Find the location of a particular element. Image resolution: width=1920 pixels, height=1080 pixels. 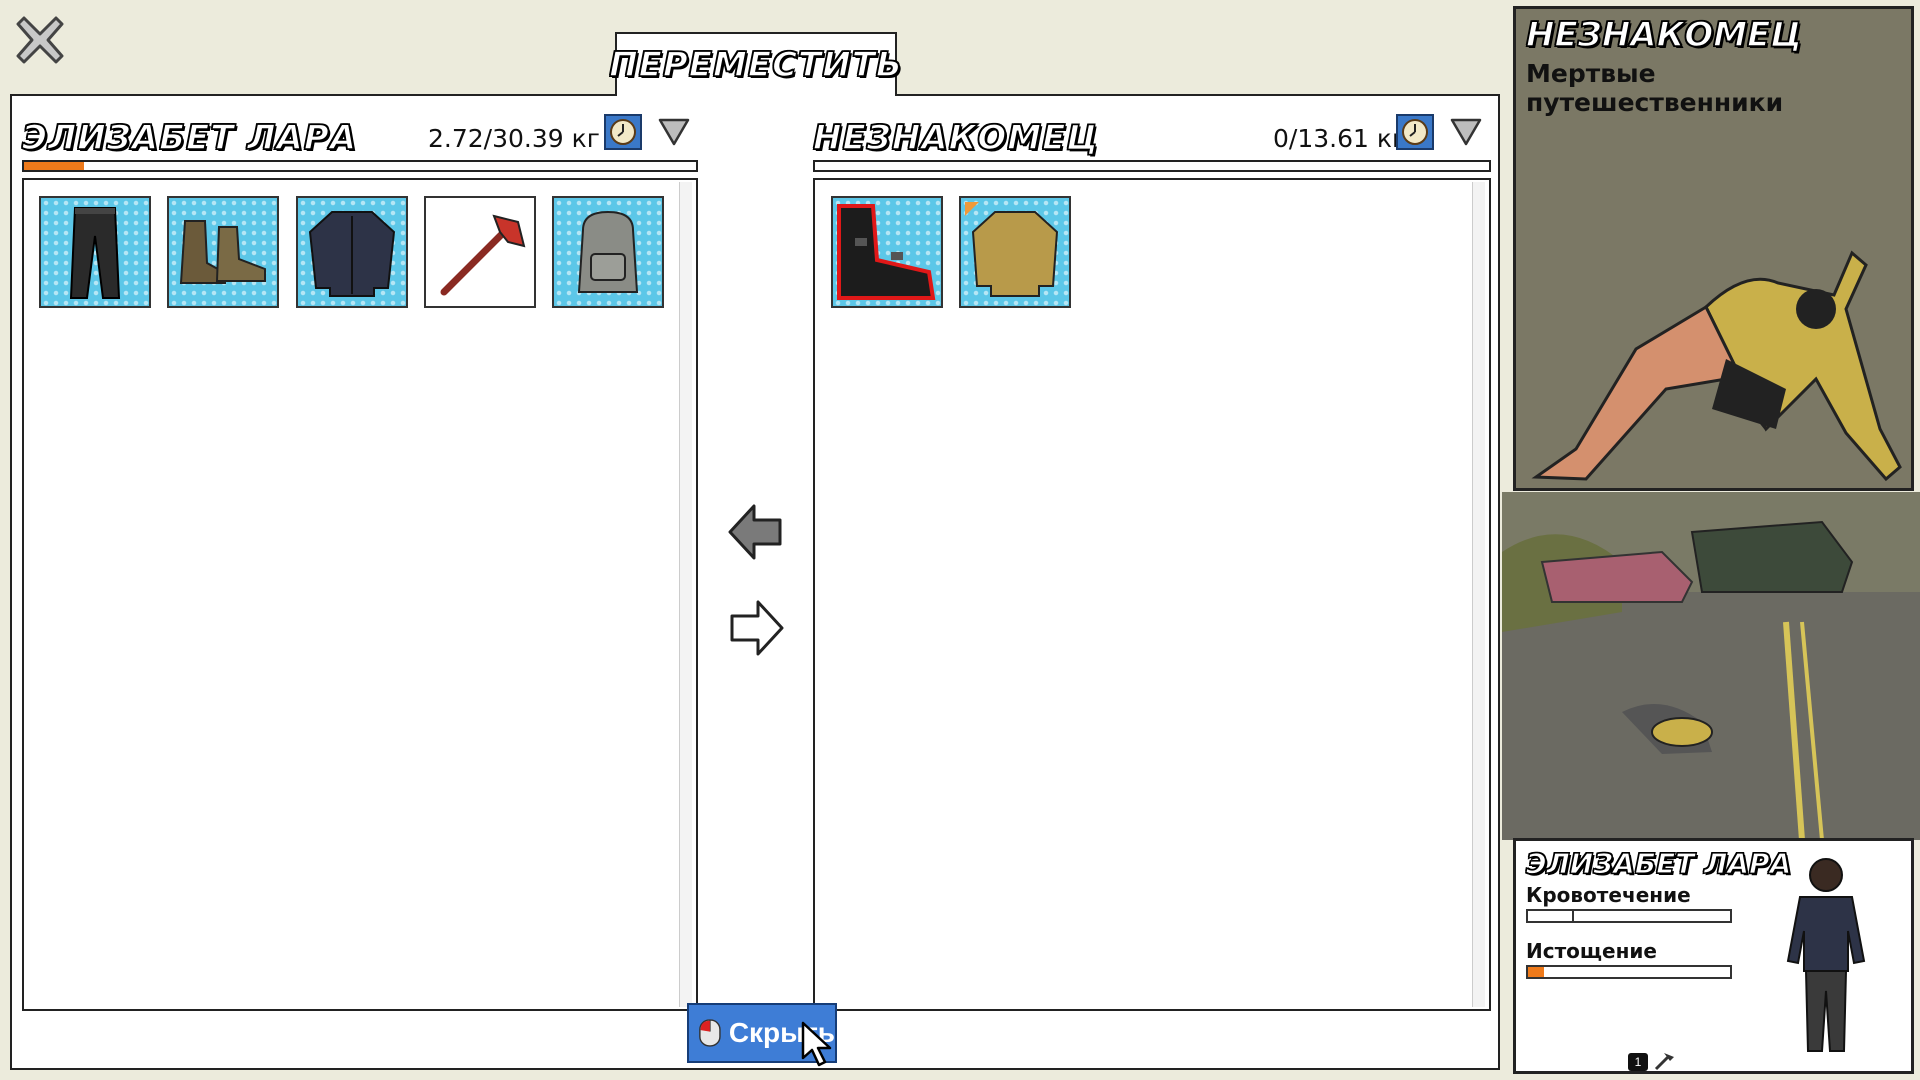

yellow-sweater-icon is located at coordinates (1012, 249).